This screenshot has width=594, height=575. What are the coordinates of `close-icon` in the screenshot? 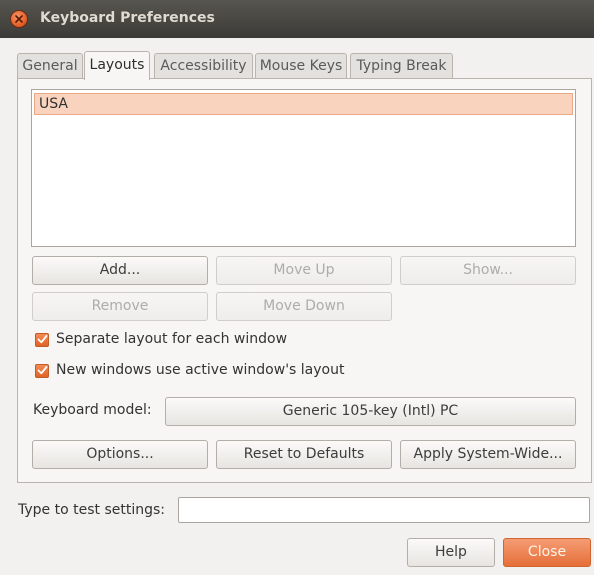 It's located at (19, 19).